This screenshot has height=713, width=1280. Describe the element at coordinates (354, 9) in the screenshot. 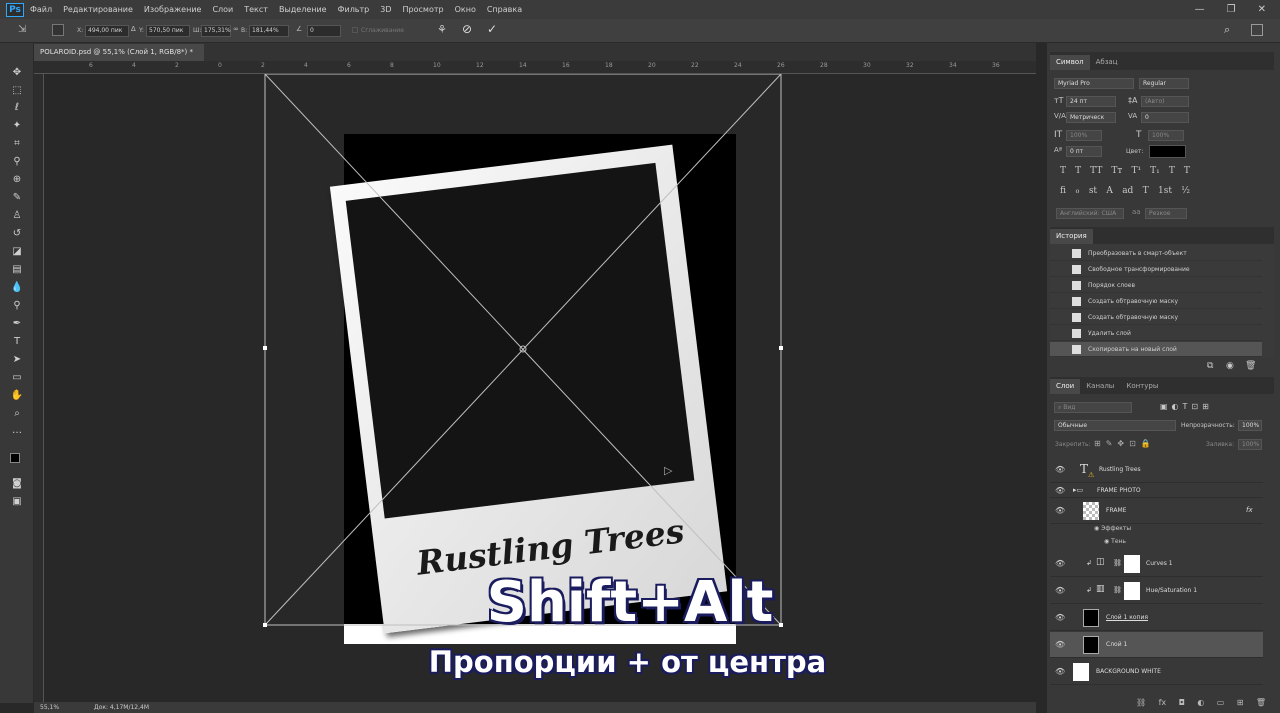

I see `menu-filter: Фильтр` at that location.